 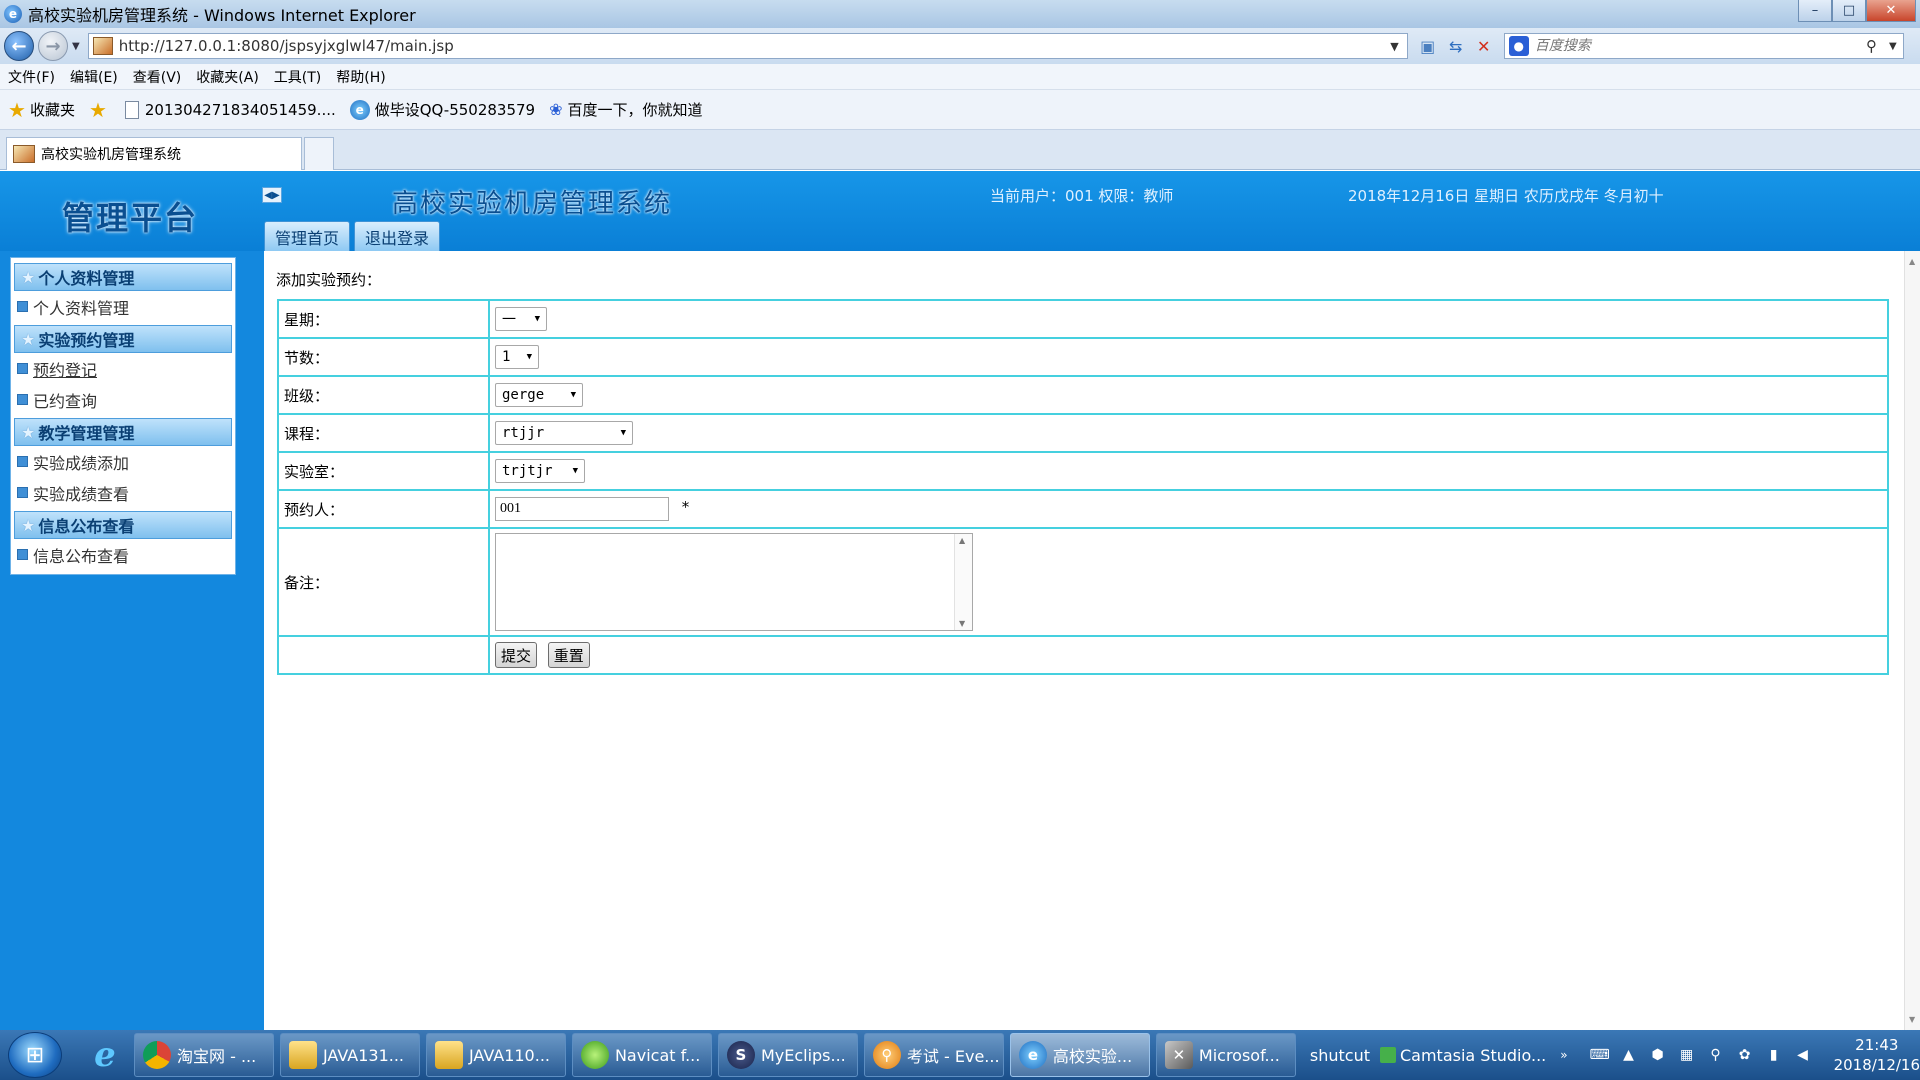 I want to click on menu-help: 帮助(H), so click(x=360, y=77).